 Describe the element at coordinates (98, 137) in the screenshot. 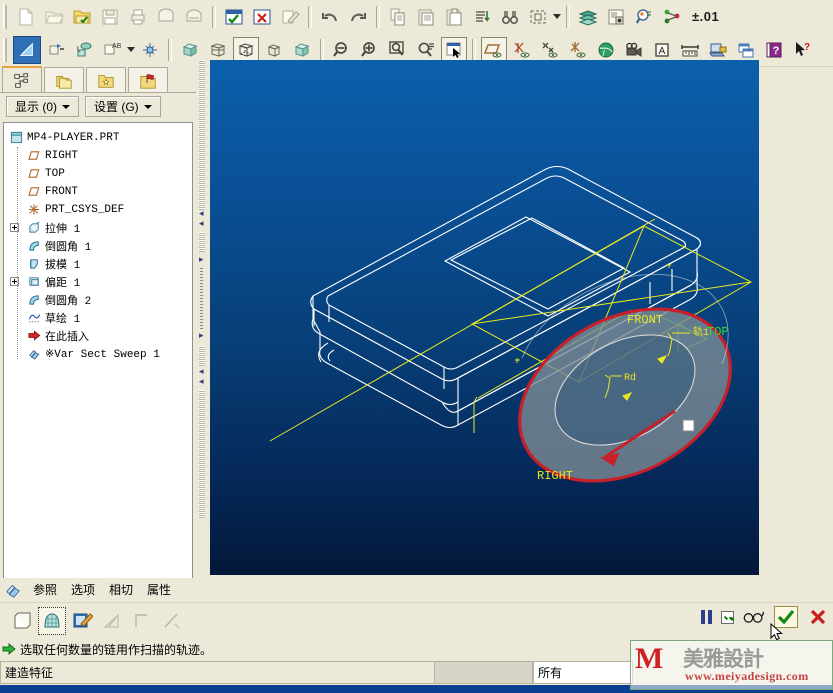

I see `model-tree-root: MP4-PLAYER.PRT` at that location.